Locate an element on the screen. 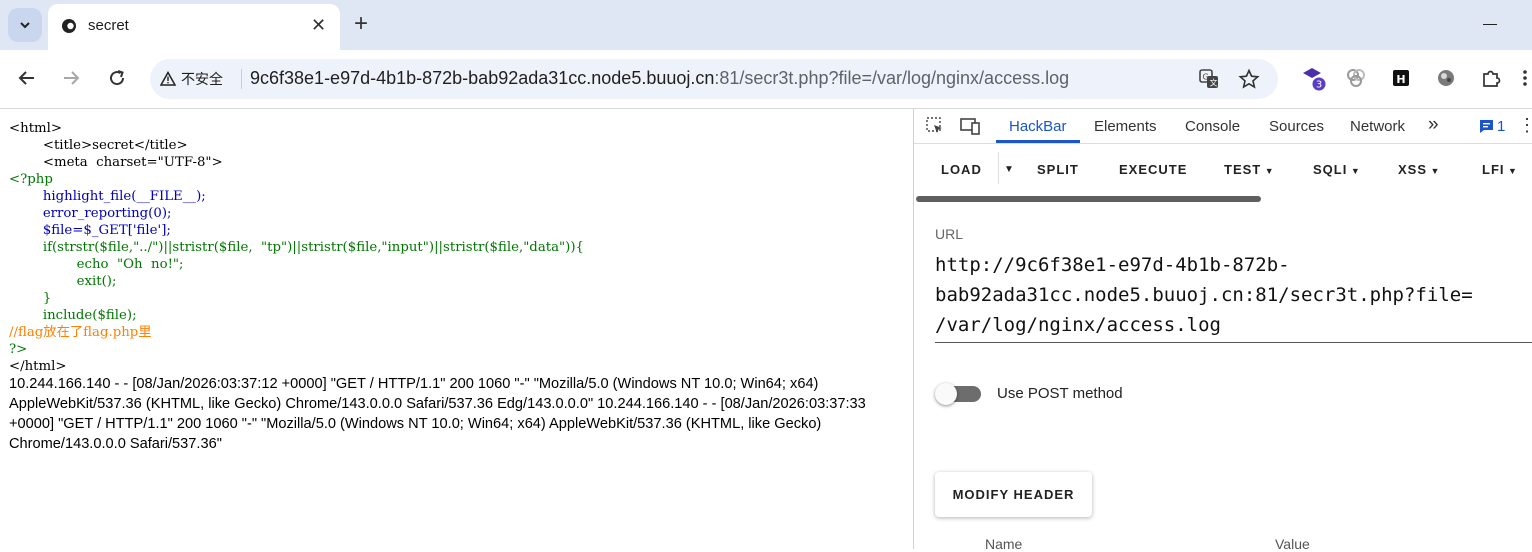 The width and height of the screenshot is (1532, 552). test-label: TEST is located at coordinates (1243, 169).